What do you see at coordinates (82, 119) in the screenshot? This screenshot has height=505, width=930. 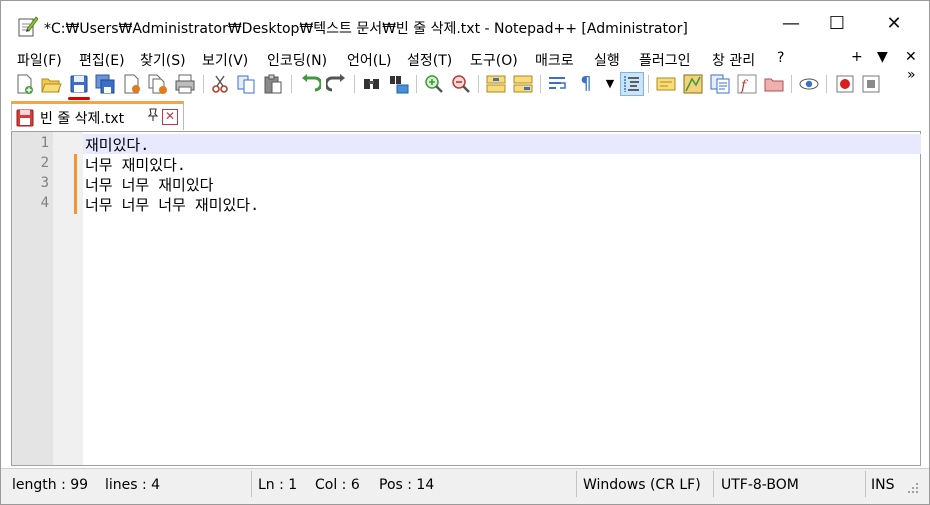 I see `tab-label: 빈 줄 삭제.txt` at bounding box center [82, 119].